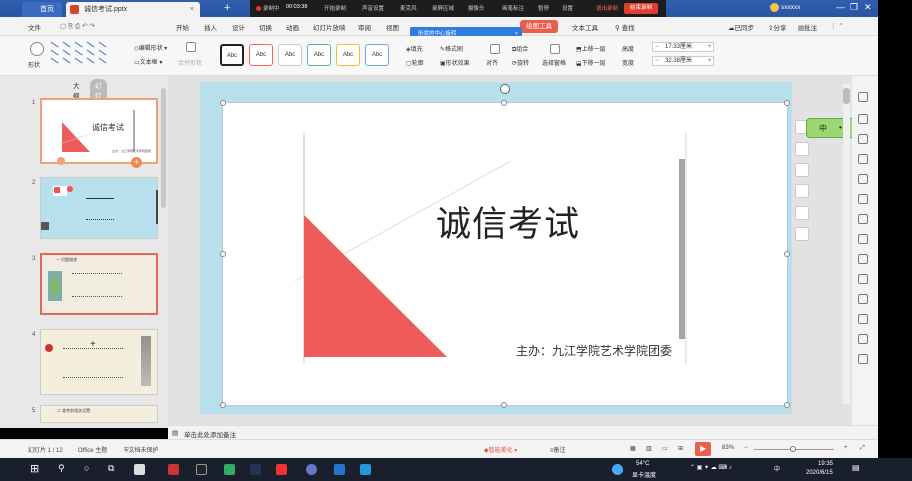  Describe the element at coordinates (133, 9) in the screenshot. I see `tab-document: 诚信考试.pptx ×` at that location.